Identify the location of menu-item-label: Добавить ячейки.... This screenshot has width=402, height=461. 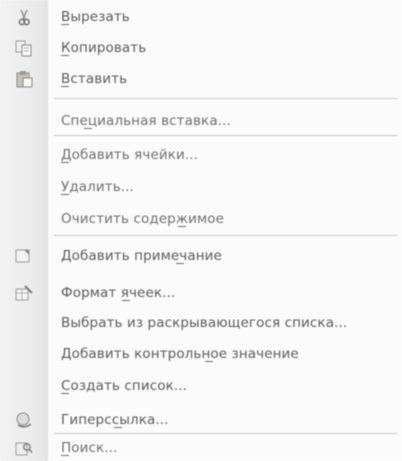
(130, 155).